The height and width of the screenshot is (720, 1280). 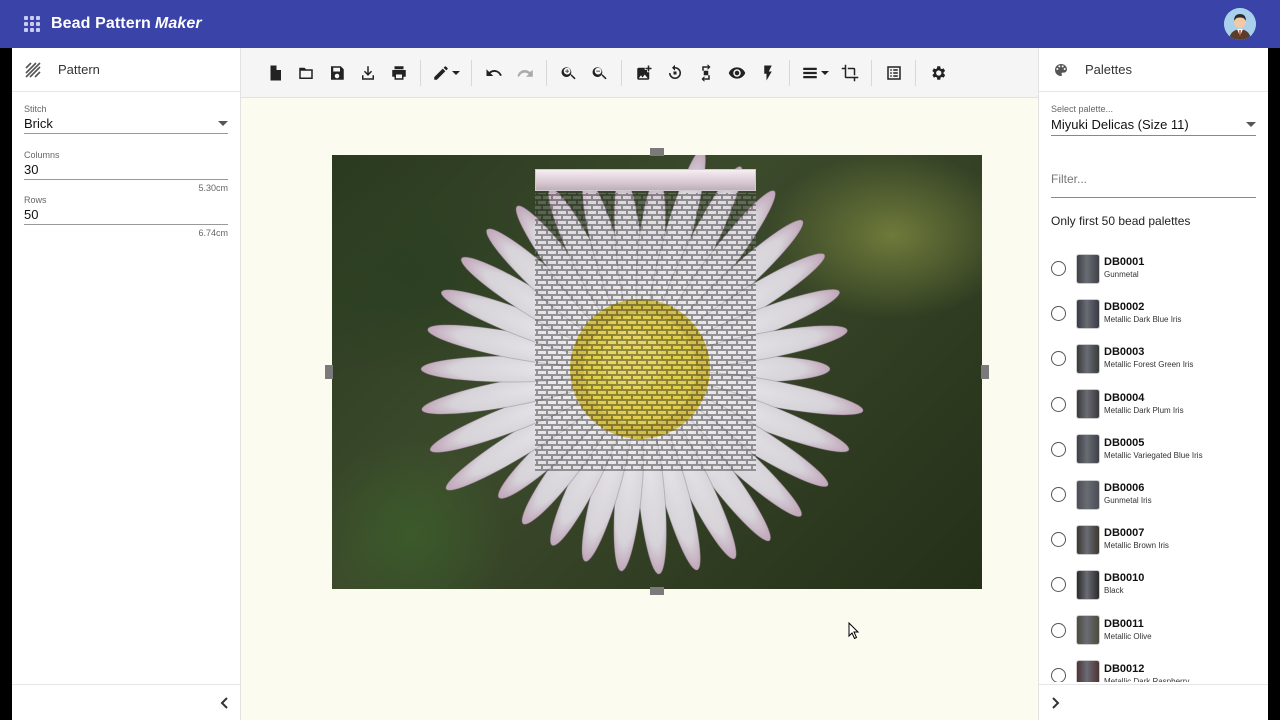 I want to click on stitch-value-row: Brick, so click(x=126, y=124).